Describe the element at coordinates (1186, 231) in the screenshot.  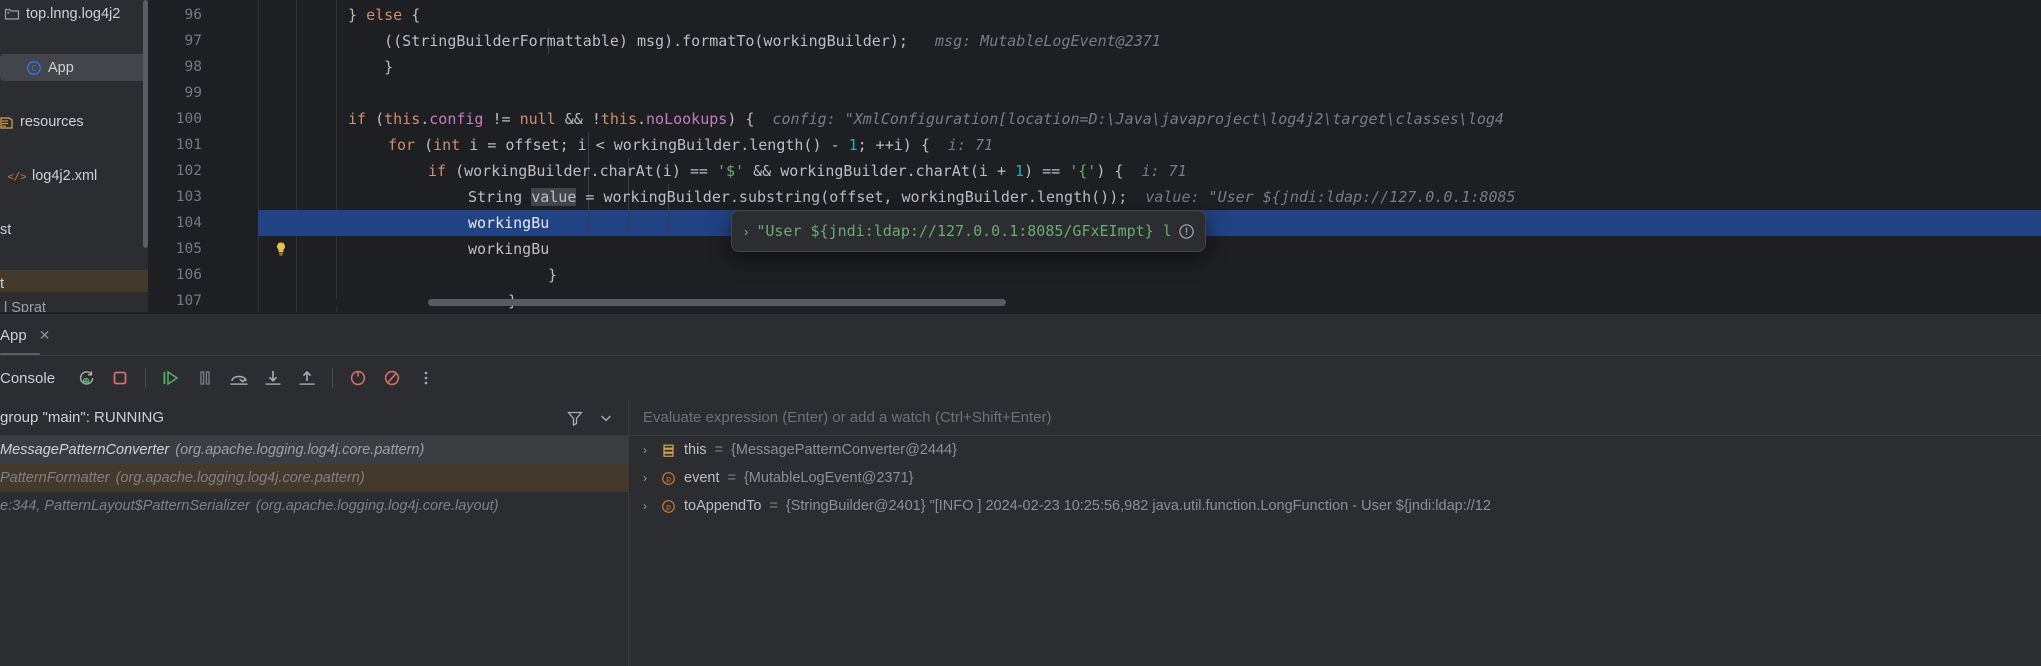
I see `info-circle-icon` at that location.